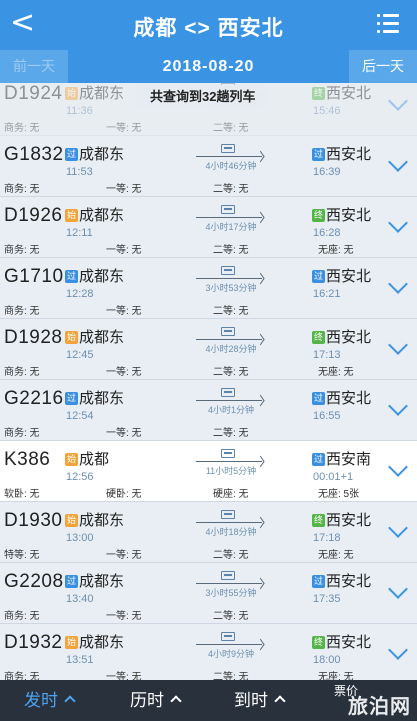  What do you see at coordinates (34, 66) in the screenshot?
I see `prev-day-button: 前一天` at bounding box center [34, 66].